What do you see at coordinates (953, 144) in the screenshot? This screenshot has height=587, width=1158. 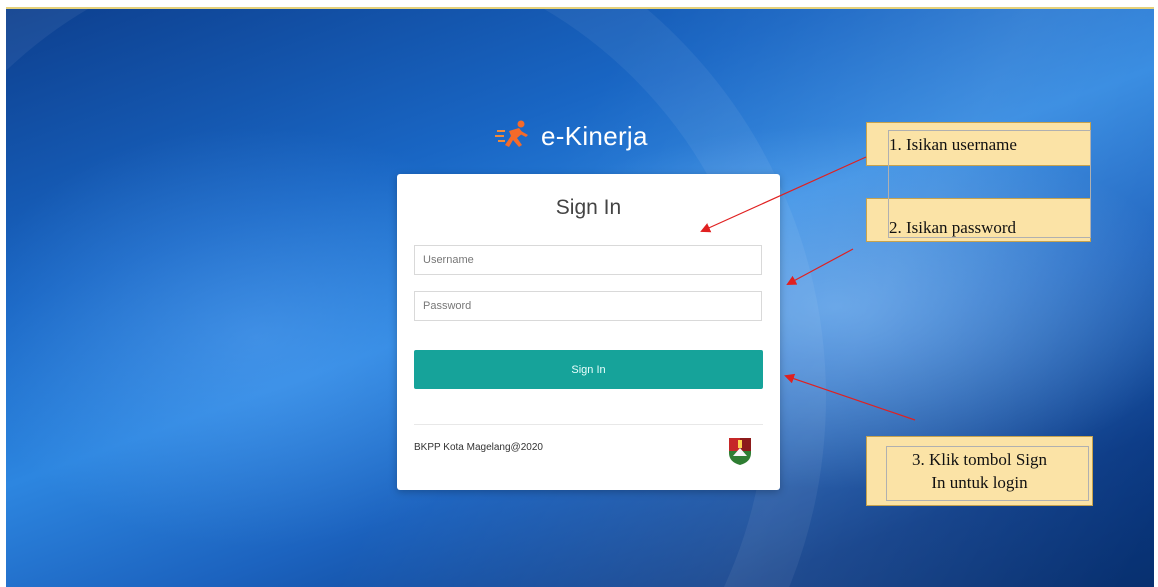 I see `annotation-step-1-text: 1. Isikan username` at bounding box center [953, 144].